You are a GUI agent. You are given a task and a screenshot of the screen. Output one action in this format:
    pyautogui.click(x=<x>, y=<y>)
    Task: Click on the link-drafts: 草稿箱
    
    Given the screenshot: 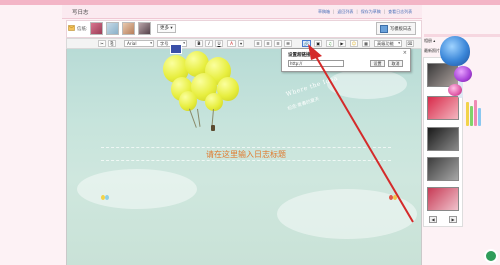 What is the action you would take?
    pyautogui.click(x=324, y=12)
    